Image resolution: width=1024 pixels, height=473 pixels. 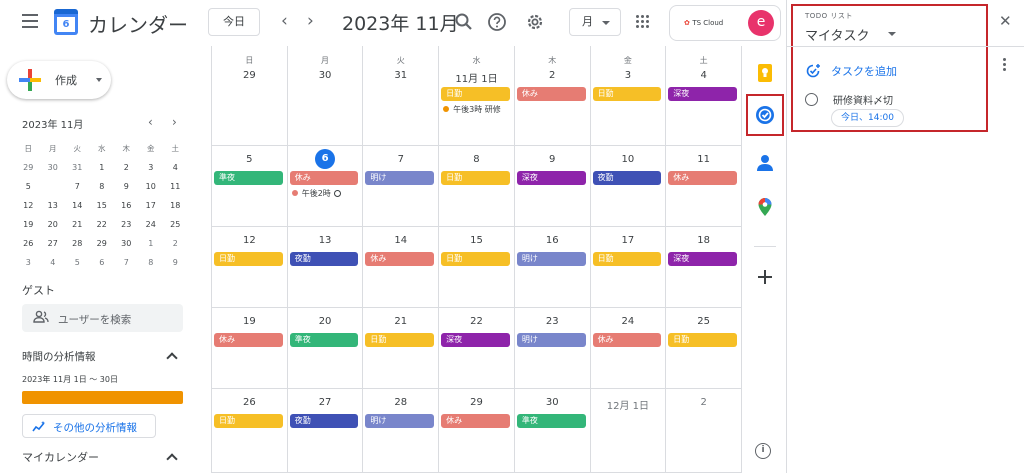 What do you see at coordinates (175, 186) in the screenshot?
I see `mini-day: 11` at bounding box center [175, 186].